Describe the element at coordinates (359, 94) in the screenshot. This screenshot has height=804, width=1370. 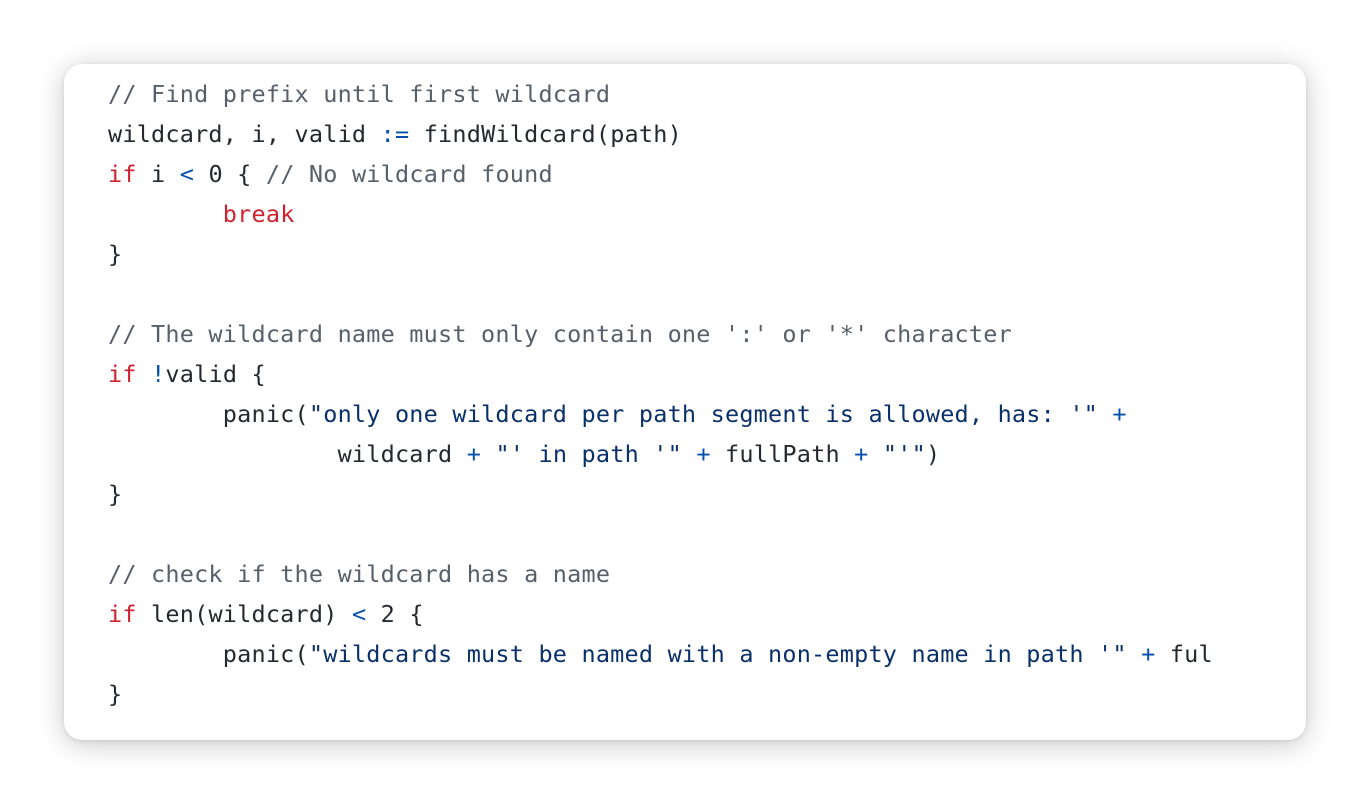
I see `comment-token: // Find prefix until first wildcard` at that location.